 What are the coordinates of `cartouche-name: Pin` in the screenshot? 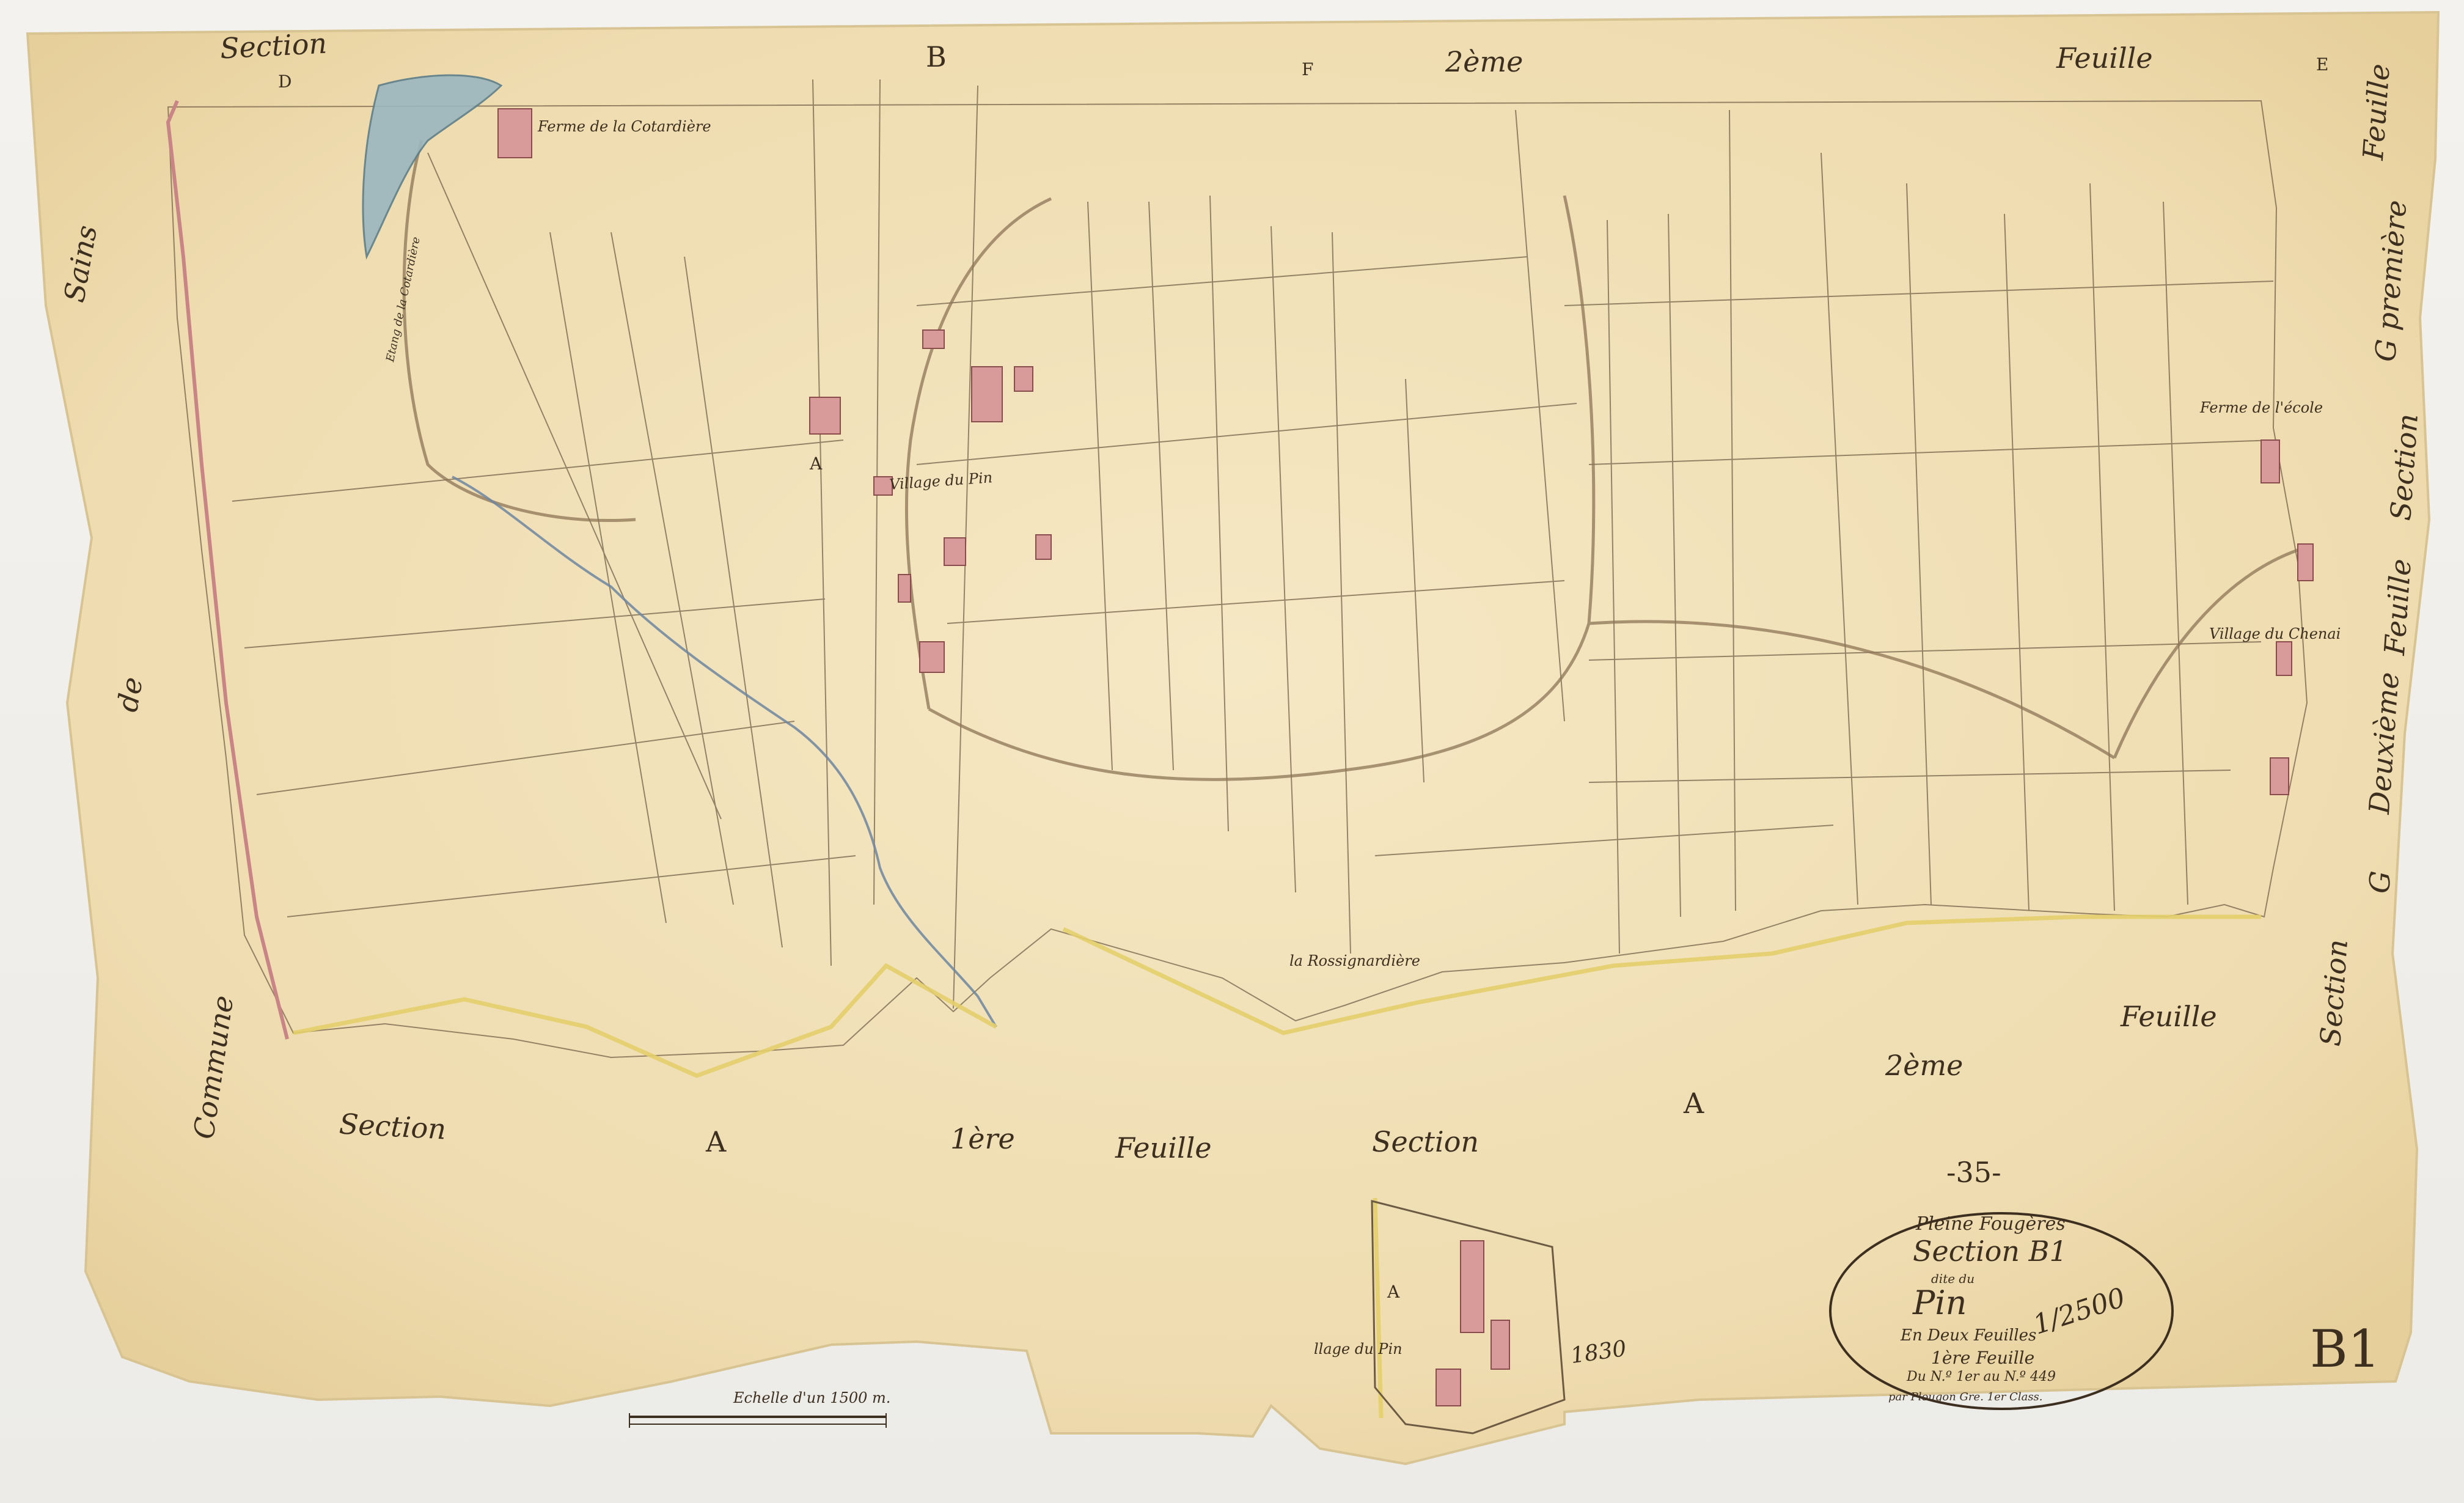 It's located at (1940, 1303).